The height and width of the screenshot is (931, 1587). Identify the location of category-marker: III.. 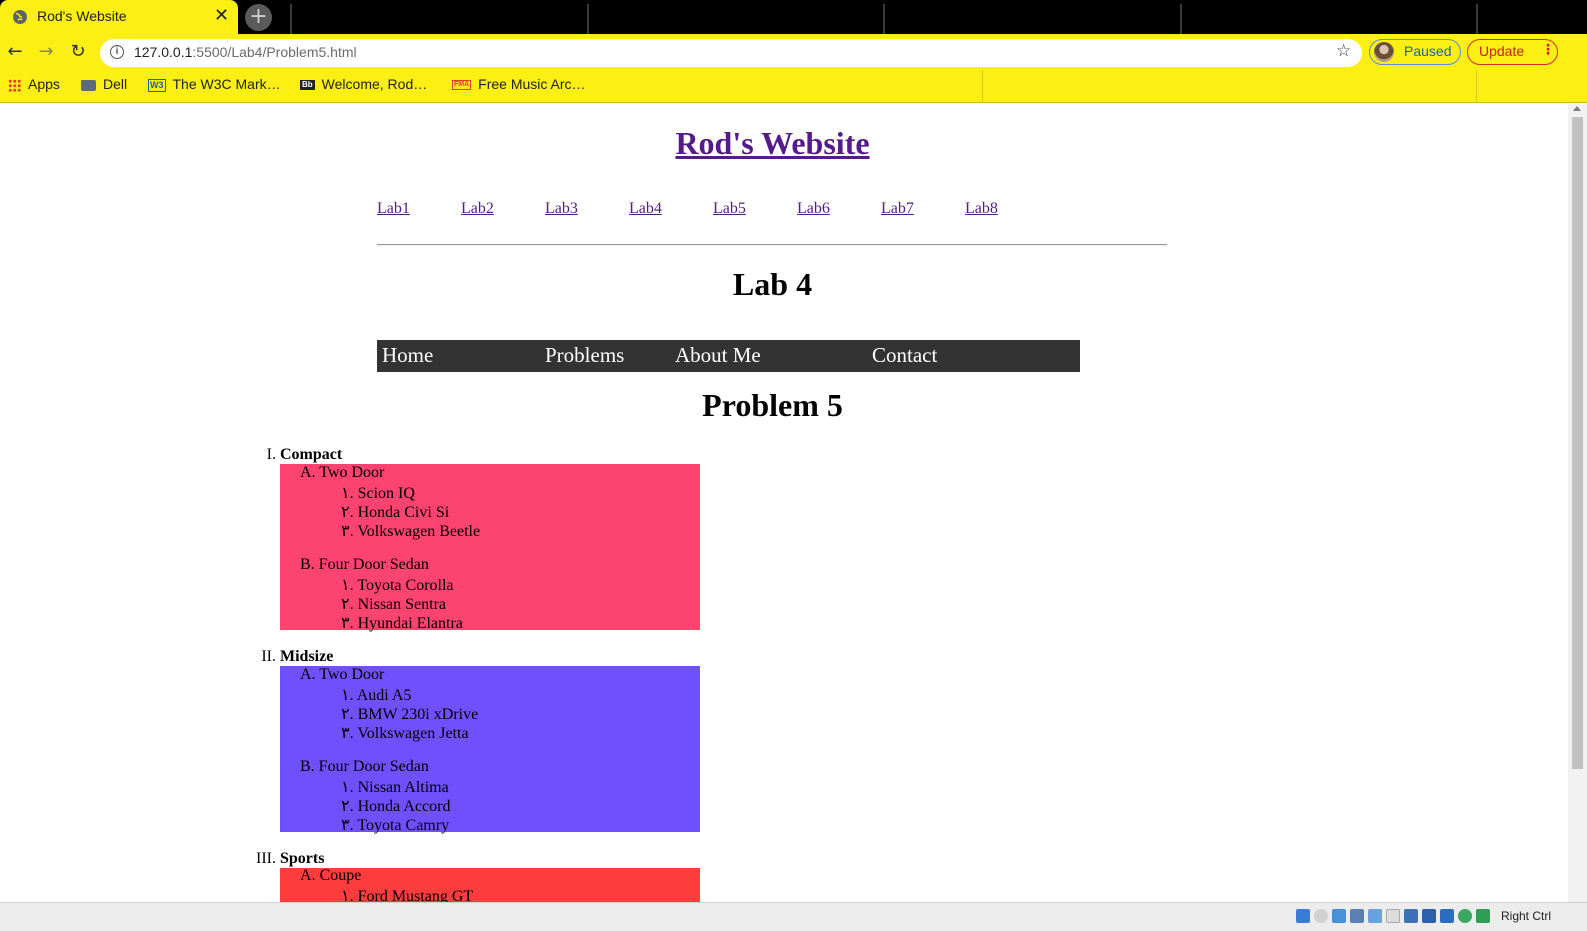
(266, 858).